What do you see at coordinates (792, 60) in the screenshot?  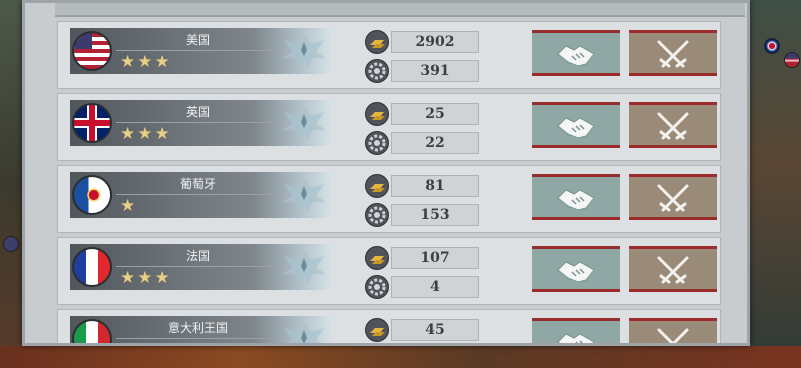 I see `map-usa-marker-icon` at bounding box center [792, 60].